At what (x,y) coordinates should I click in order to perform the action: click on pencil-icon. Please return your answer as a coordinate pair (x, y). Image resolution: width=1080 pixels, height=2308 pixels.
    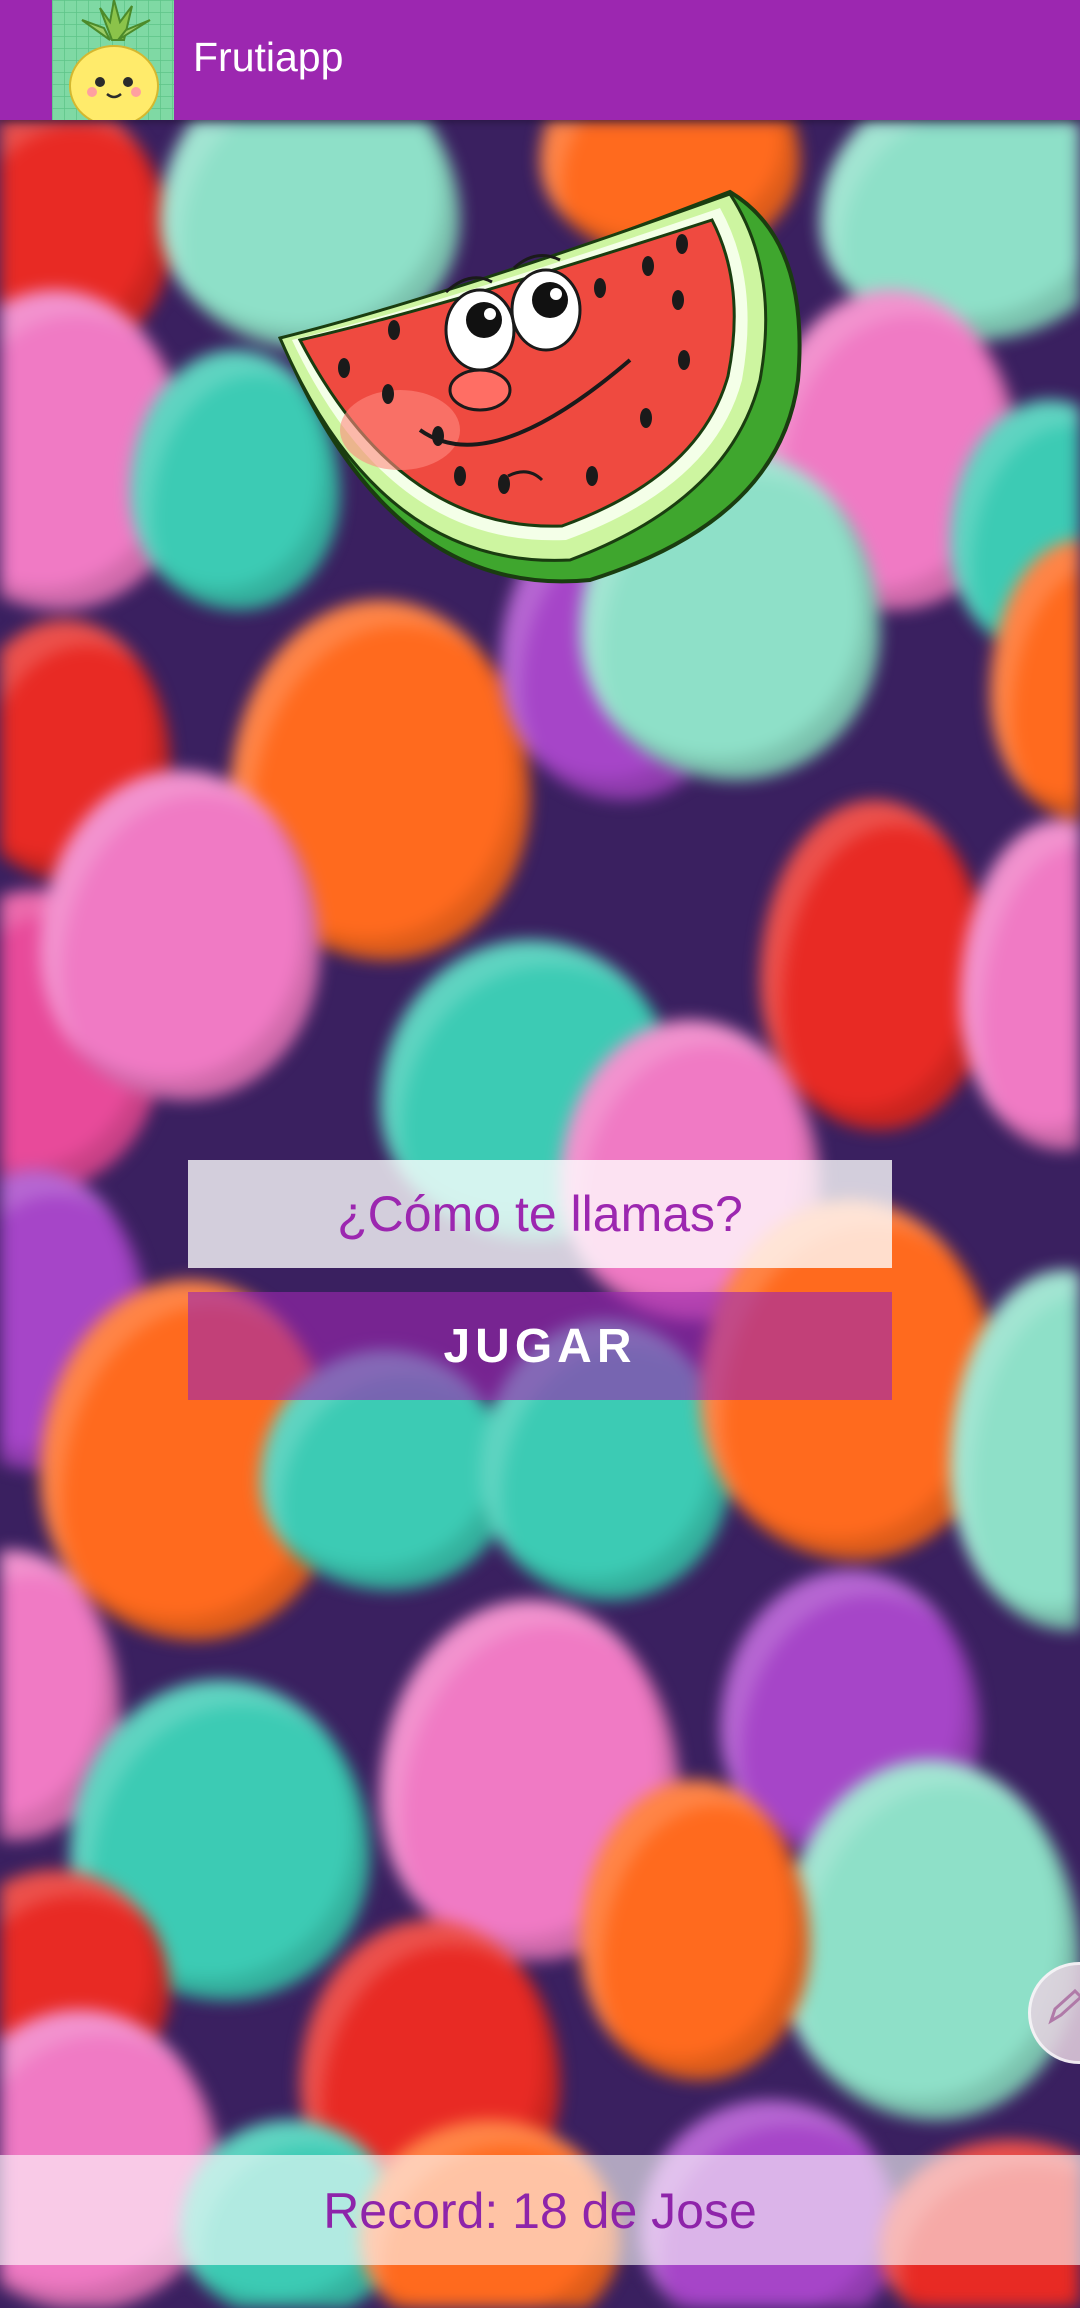
    Looking at the image, I should click on (1064, 2006).